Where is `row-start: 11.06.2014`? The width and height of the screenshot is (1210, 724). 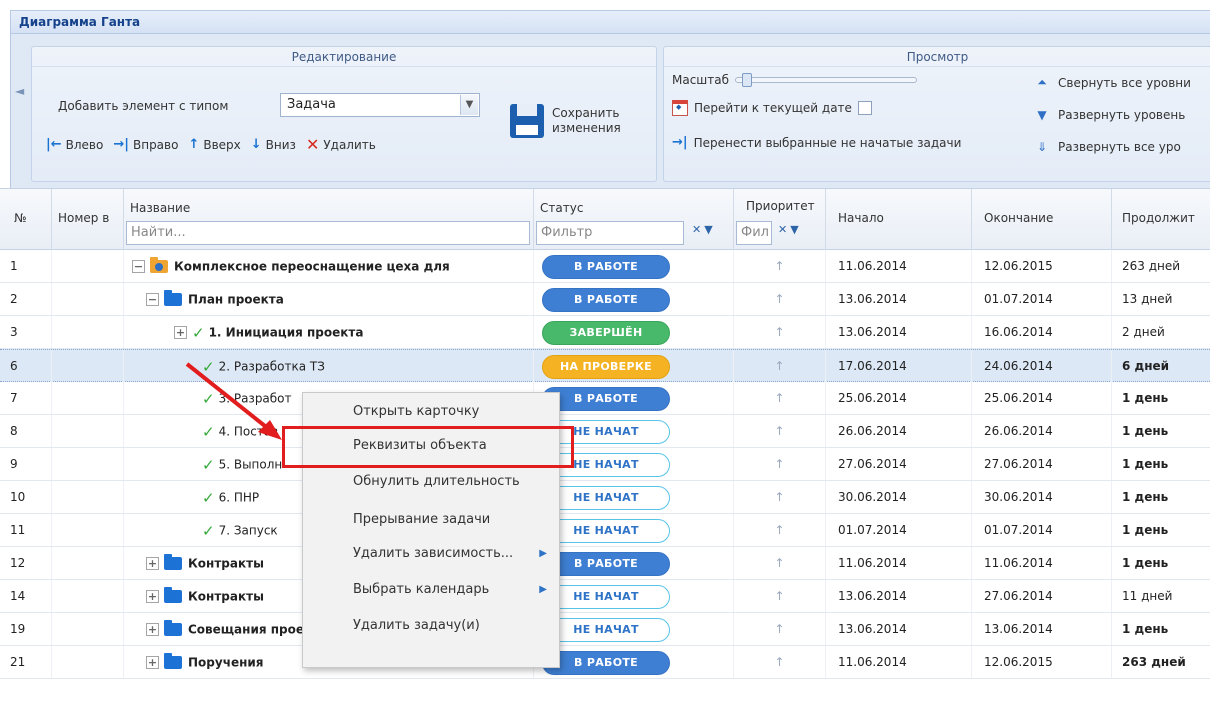
row-start: 11.06.2014 is located at coordinates (899, 662).